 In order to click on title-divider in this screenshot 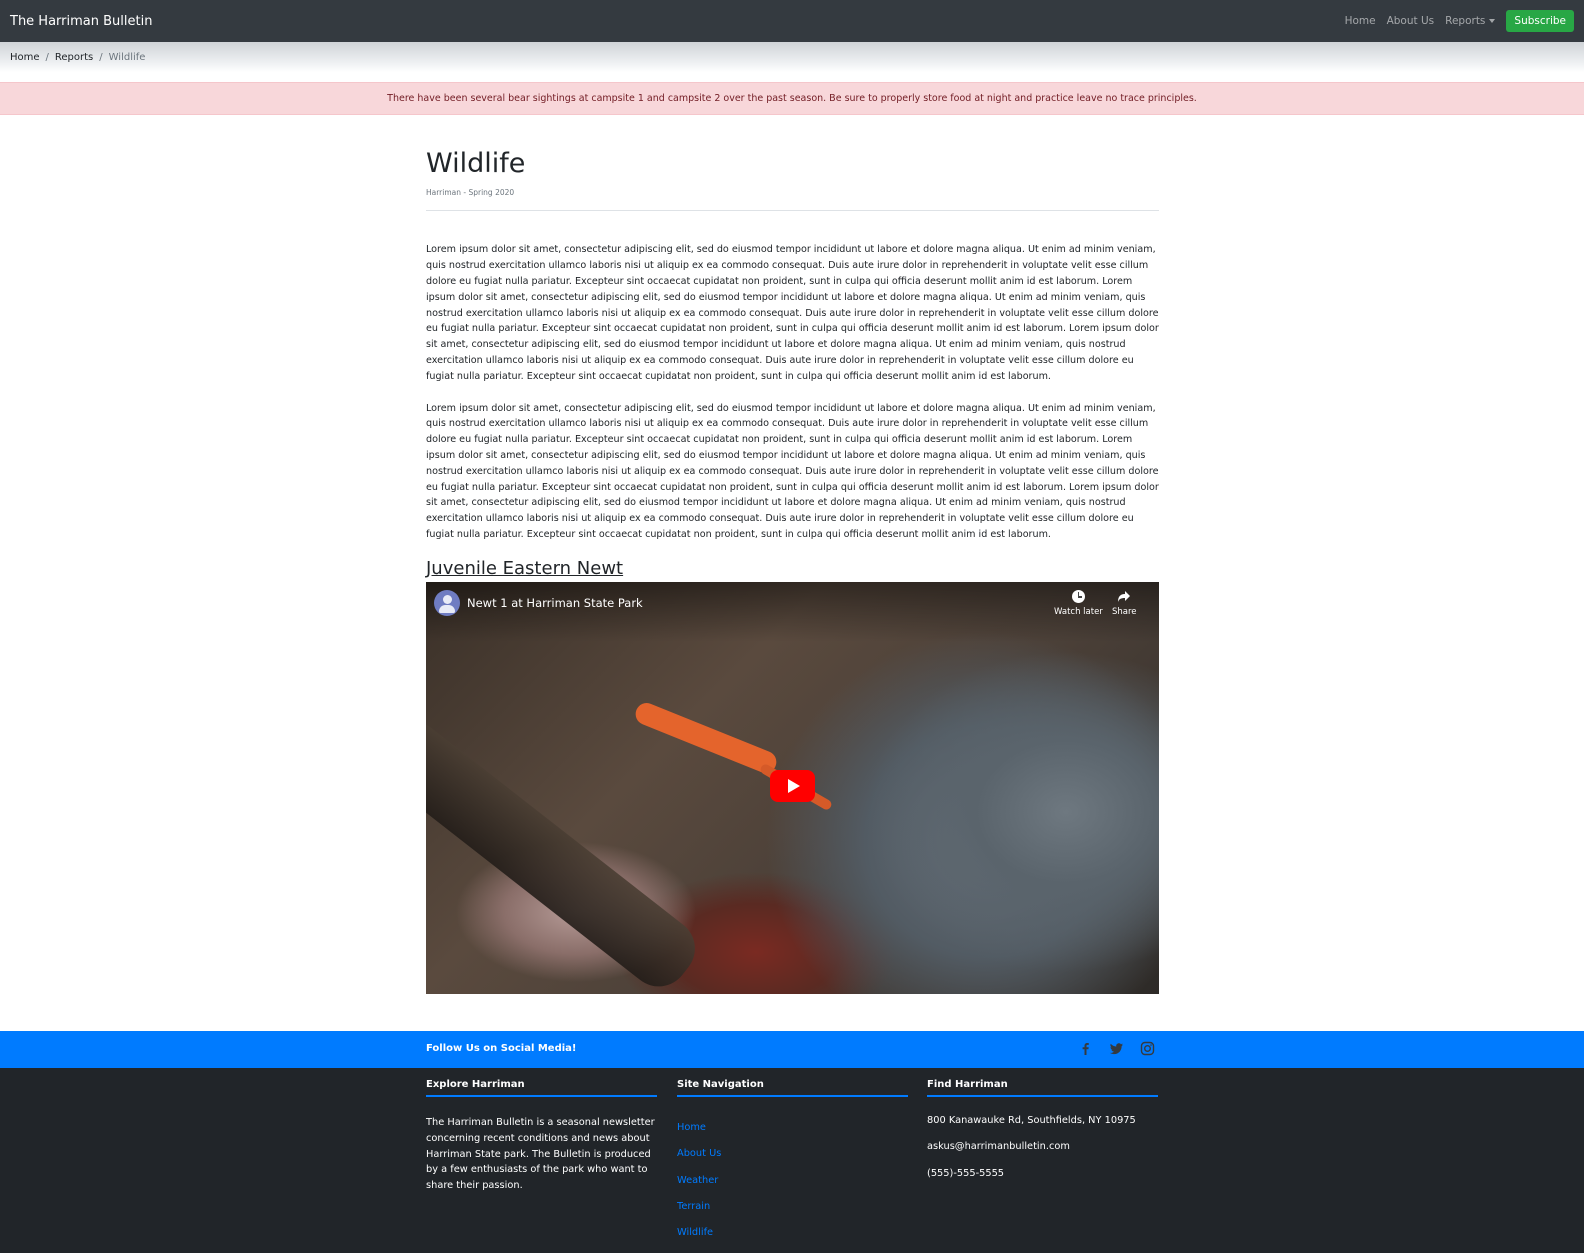, I will do `click(792, 211)`.